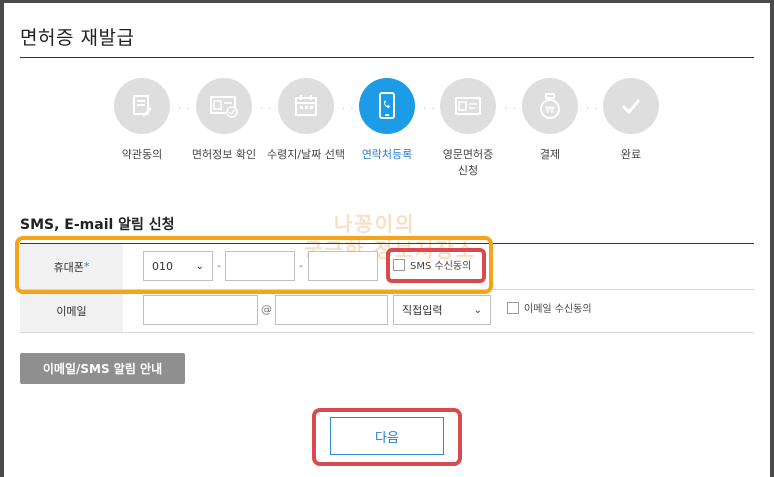  What do you see at coordinates (306, 154) in the screenshot?
I see `step-label: 수령지/날짜 선택` at bounding box center [306, 154].